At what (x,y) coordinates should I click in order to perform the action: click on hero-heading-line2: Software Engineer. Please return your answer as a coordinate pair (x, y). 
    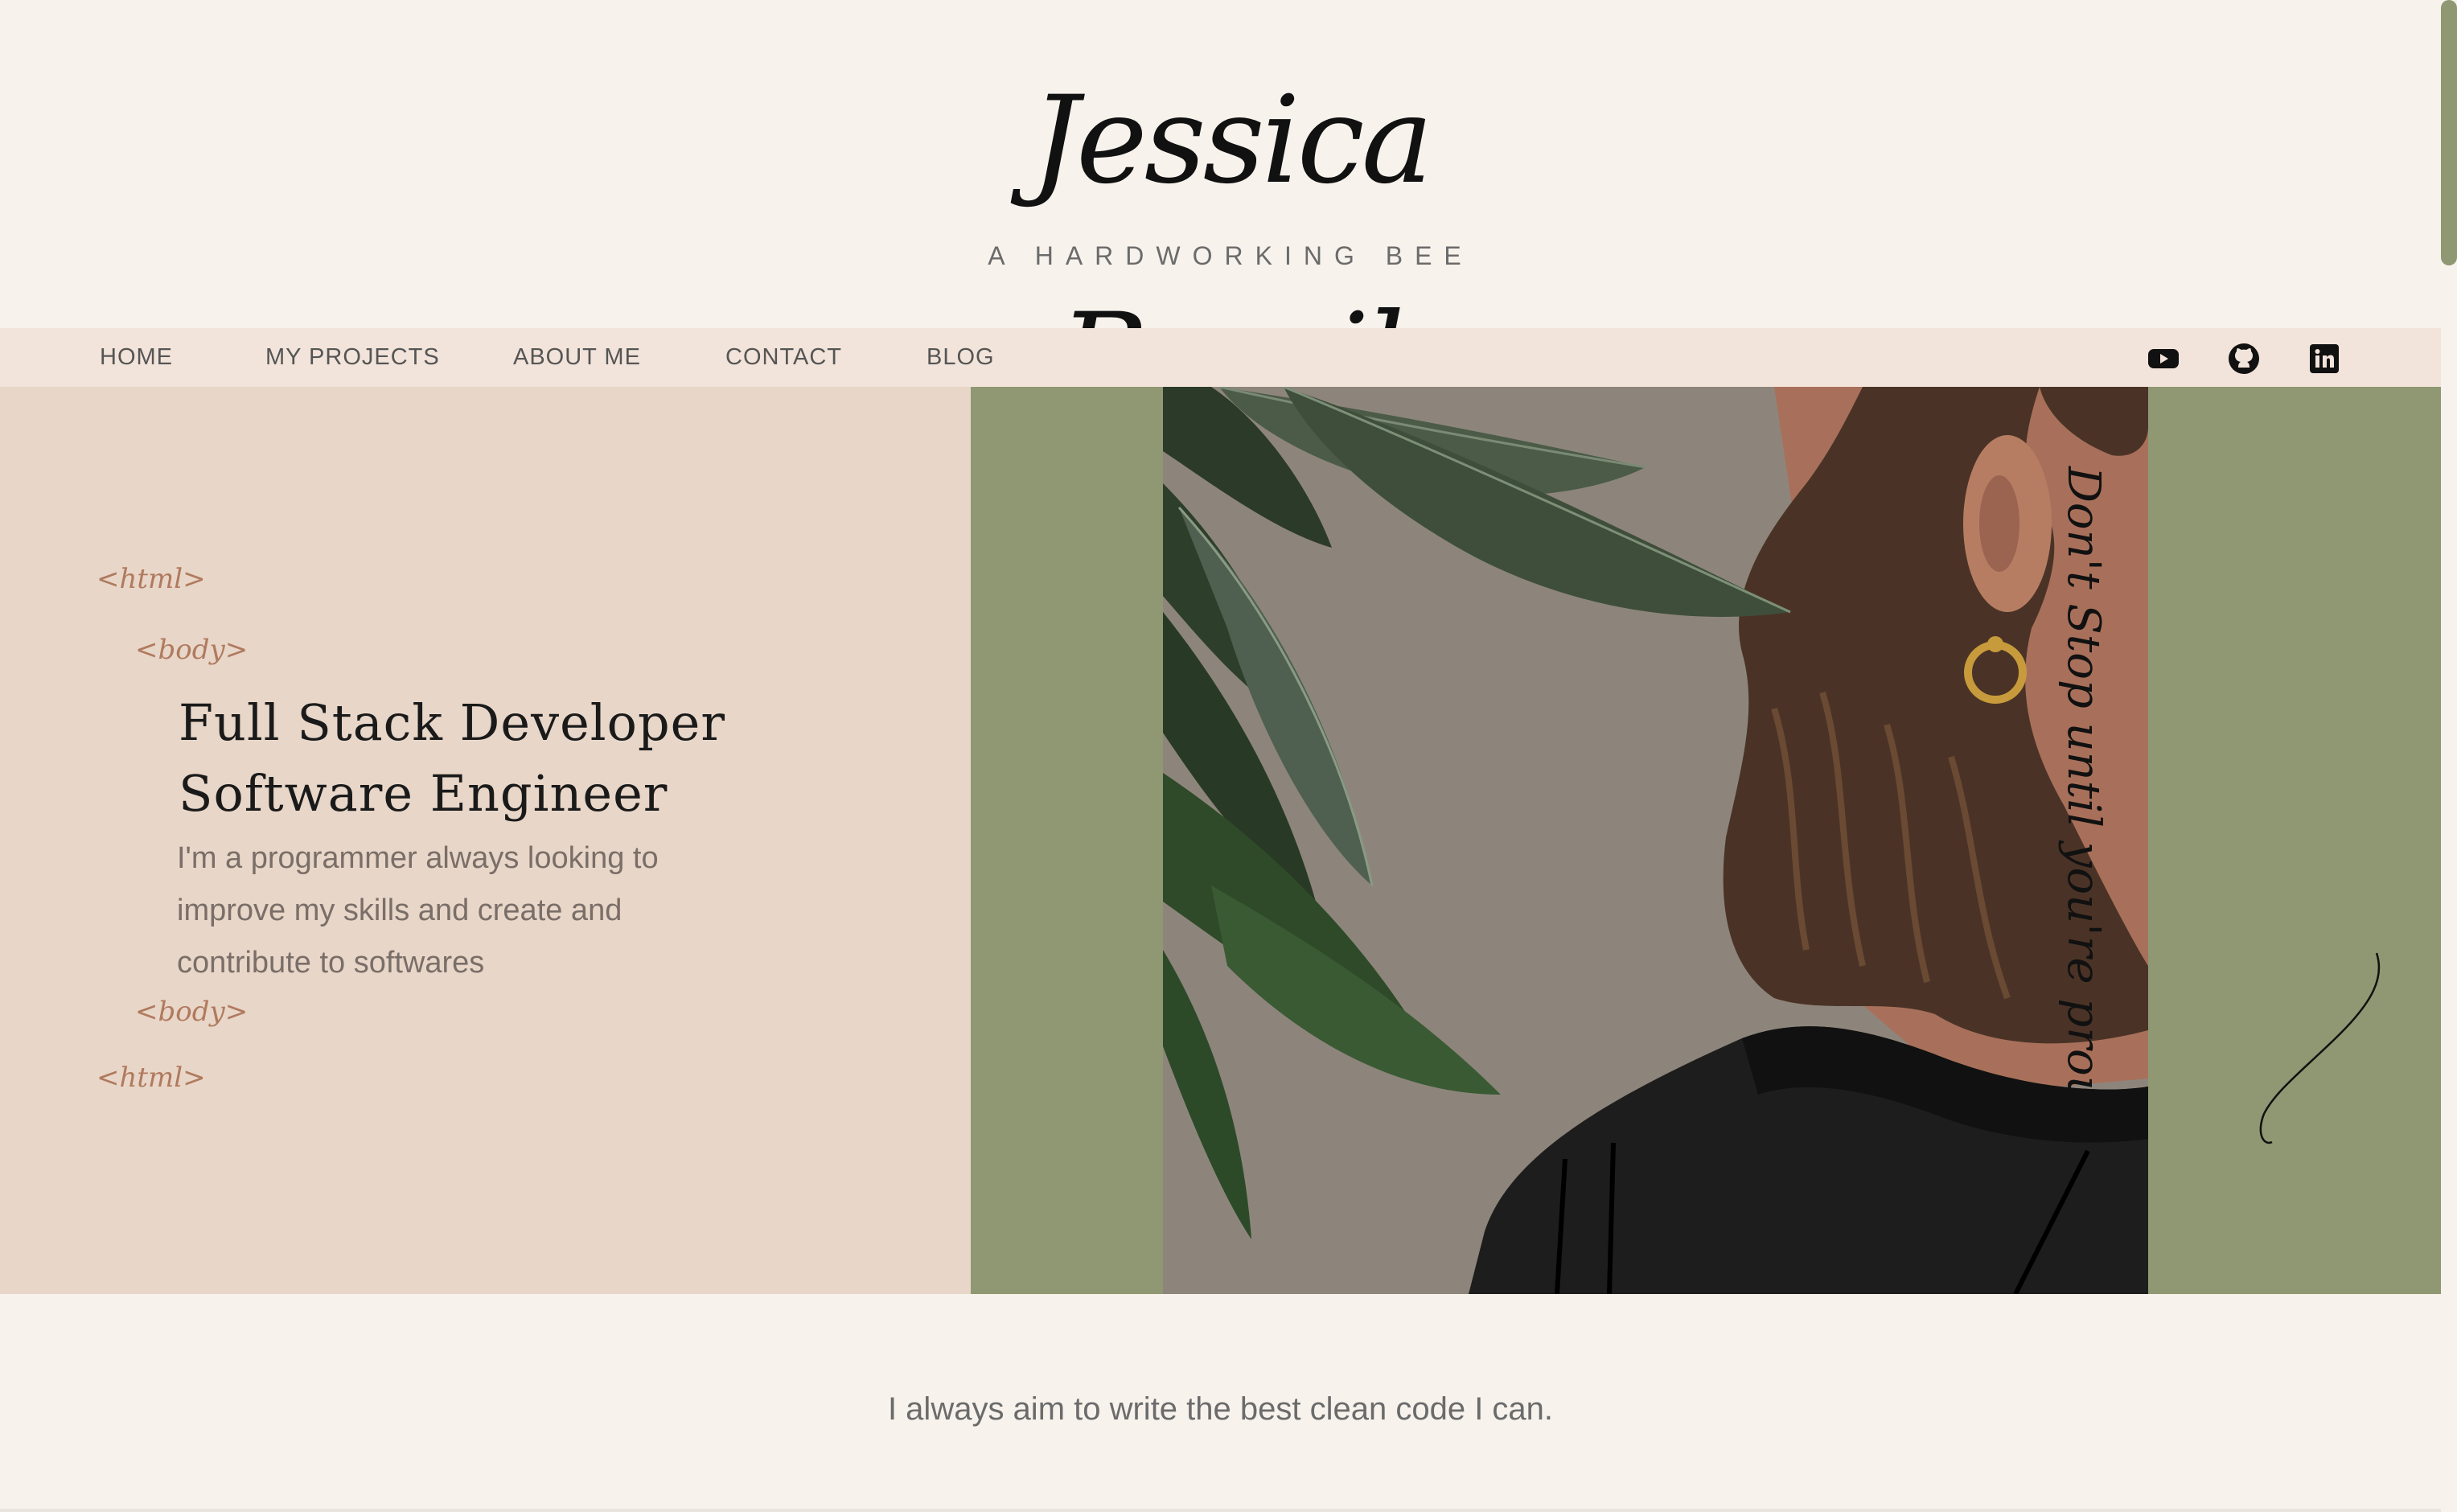
    Looking at the image, I should click on (424, 794).